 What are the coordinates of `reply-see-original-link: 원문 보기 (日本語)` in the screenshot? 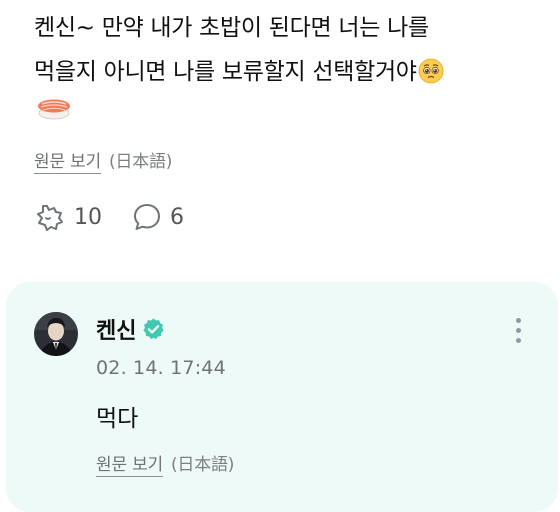 It's located at (165, 463).